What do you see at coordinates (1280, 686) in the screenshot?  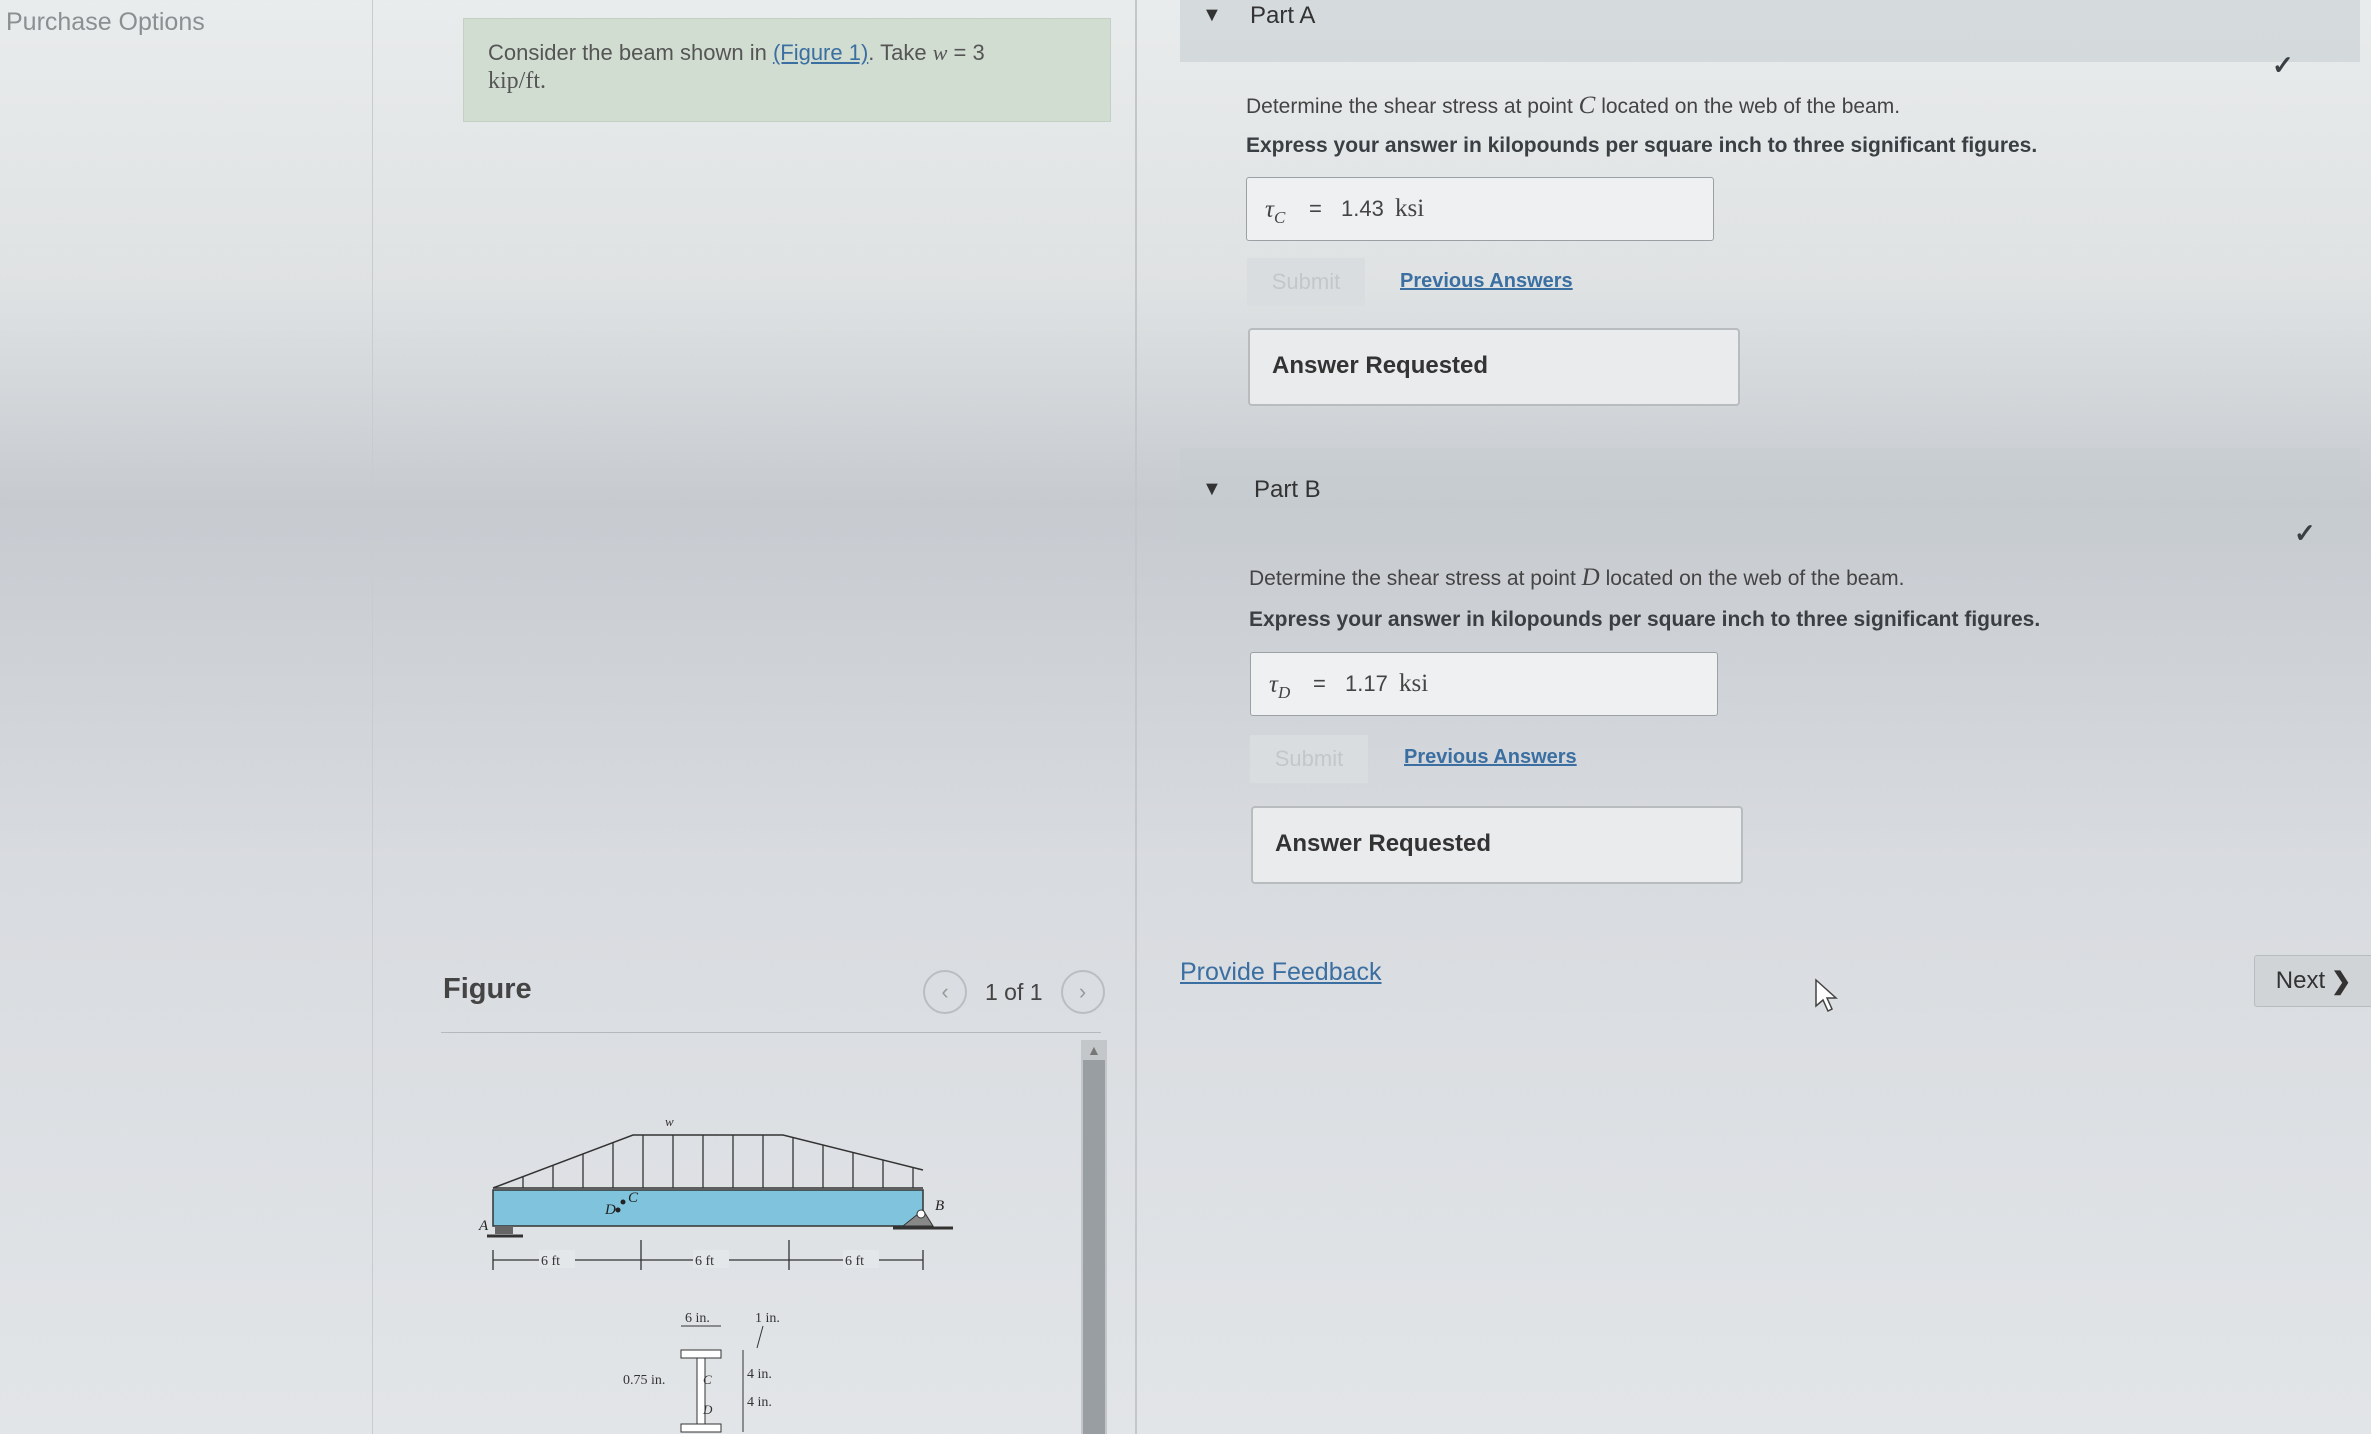 I see `part-b-answer-symbol: τD` at bounding box center [1280, 686].